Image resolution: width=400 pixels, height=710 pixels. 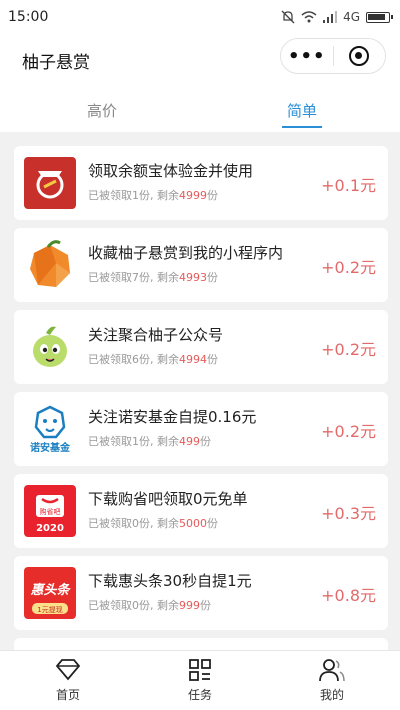 What do you see at coordinates (332, 670) in the screenshot?
I see `user-icon` at bounding box center [332, 670].